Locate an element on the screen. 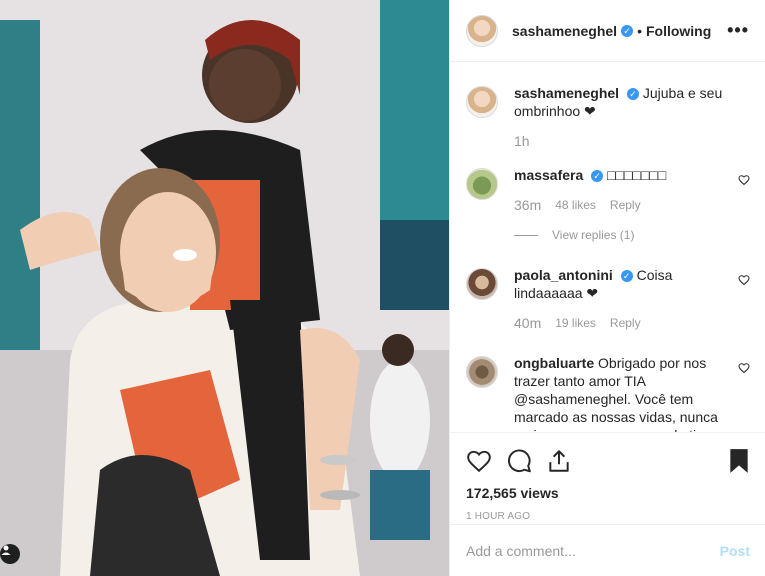 Image resolution: width=765 pixels, height=576 pixels. add-comment-bar: Add a comment... Post is located at coordinates (607, 550).